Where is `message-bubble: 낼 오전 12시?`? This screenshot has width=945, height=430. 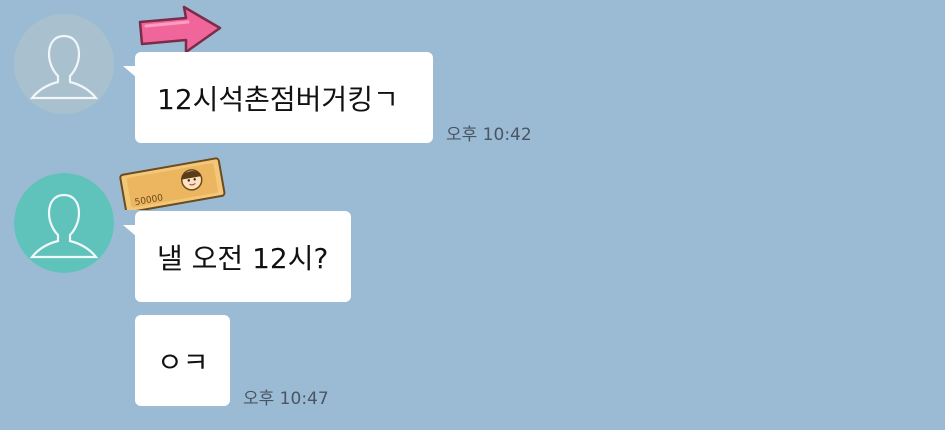
message-bubble: 낼 오전 12시? is located at coordinates (237, 256).